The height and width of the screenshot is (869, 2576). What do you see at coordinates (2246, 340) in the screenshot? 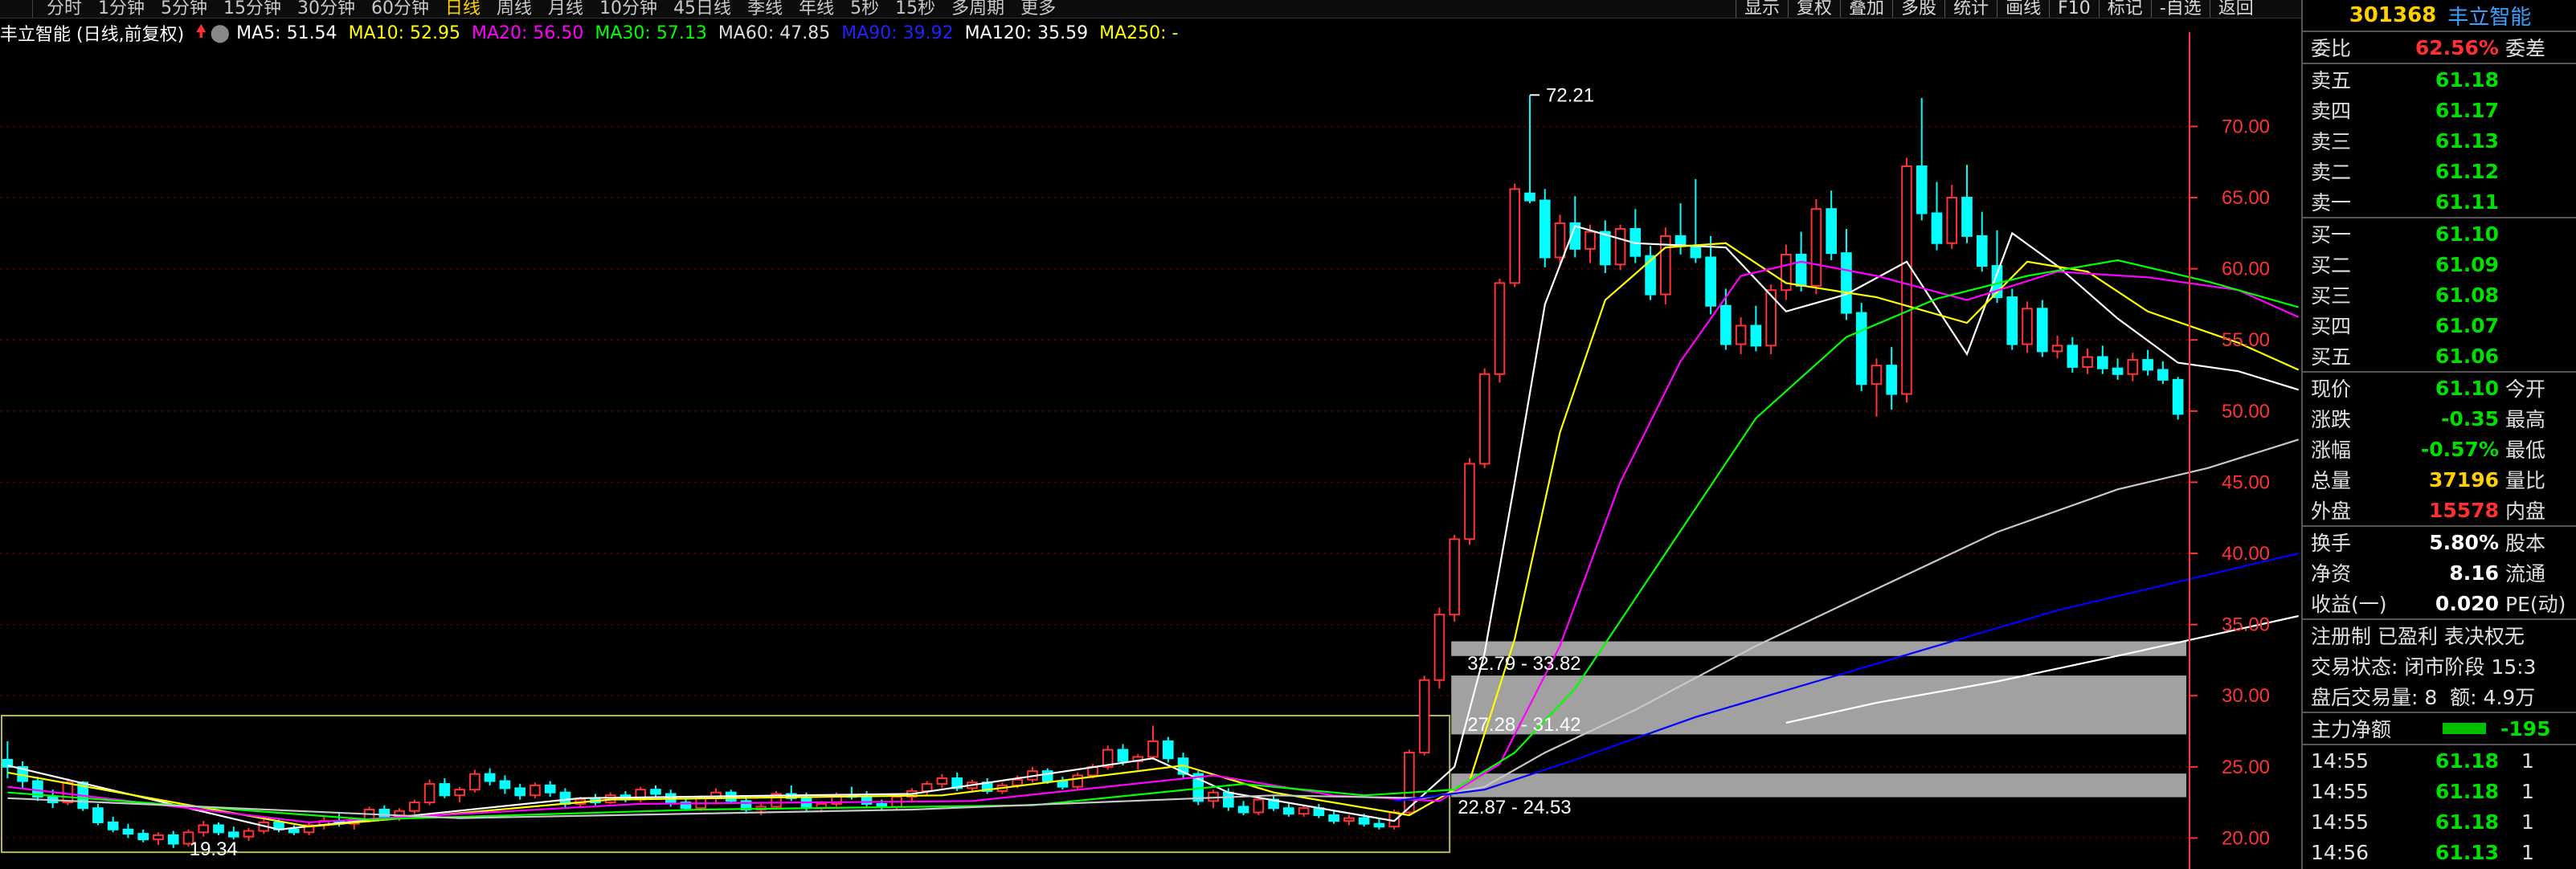
I see `y-tick-label: 55.00` at bounding box center [2246, 340].